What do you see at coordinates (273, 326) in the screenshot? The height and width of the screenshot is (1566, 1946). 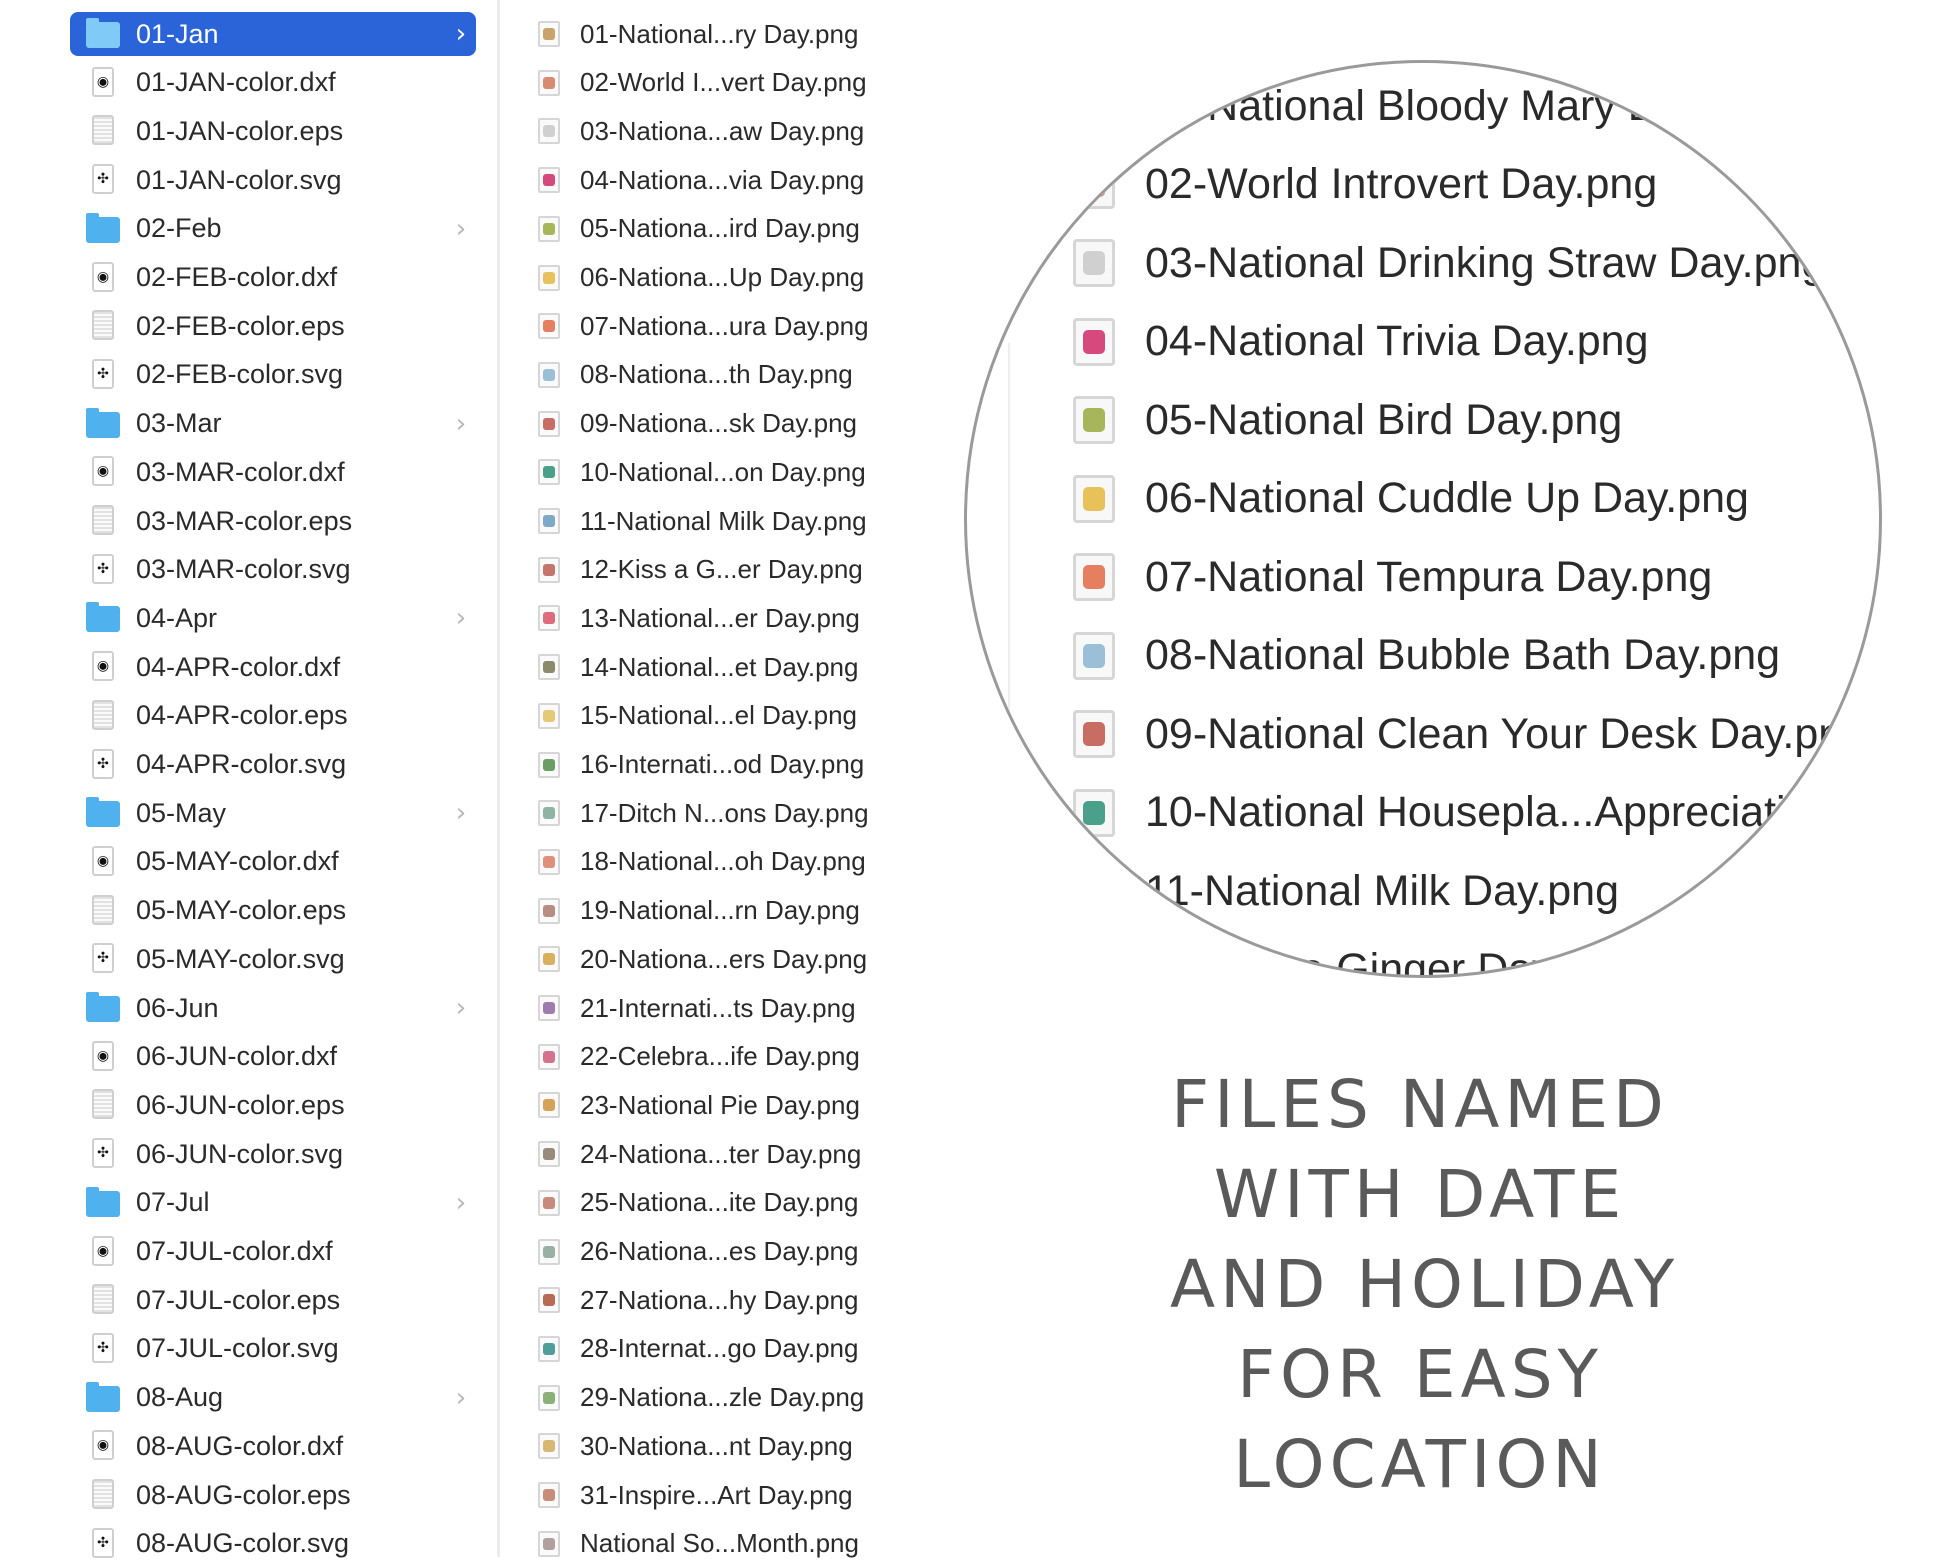 I see `file-row: 02-FEB-color.eps` at bounding box center [273, 326].